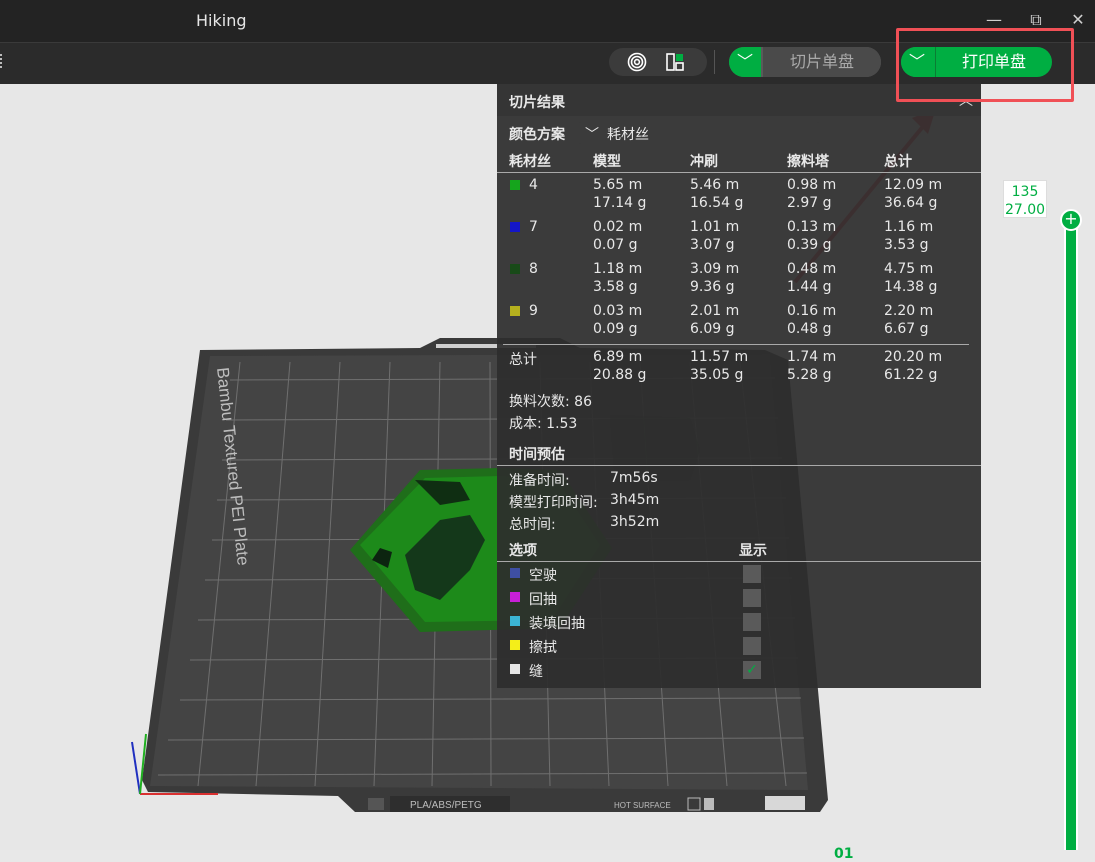  Describe the element at coordinates (906, 329) in the screenshot. I see `cell: 6.67 g` at that location.